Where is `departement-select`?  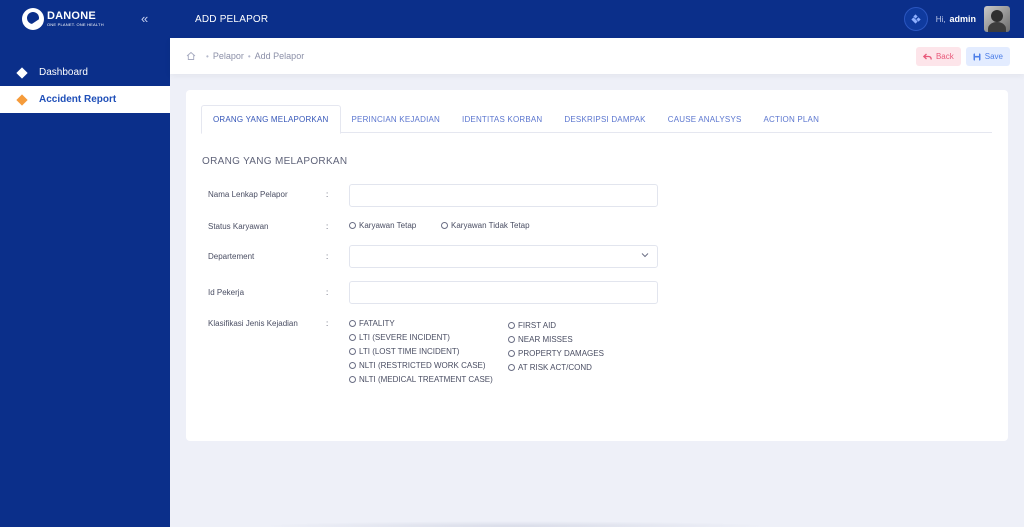
departement-select is located at coordinates (503, 256).